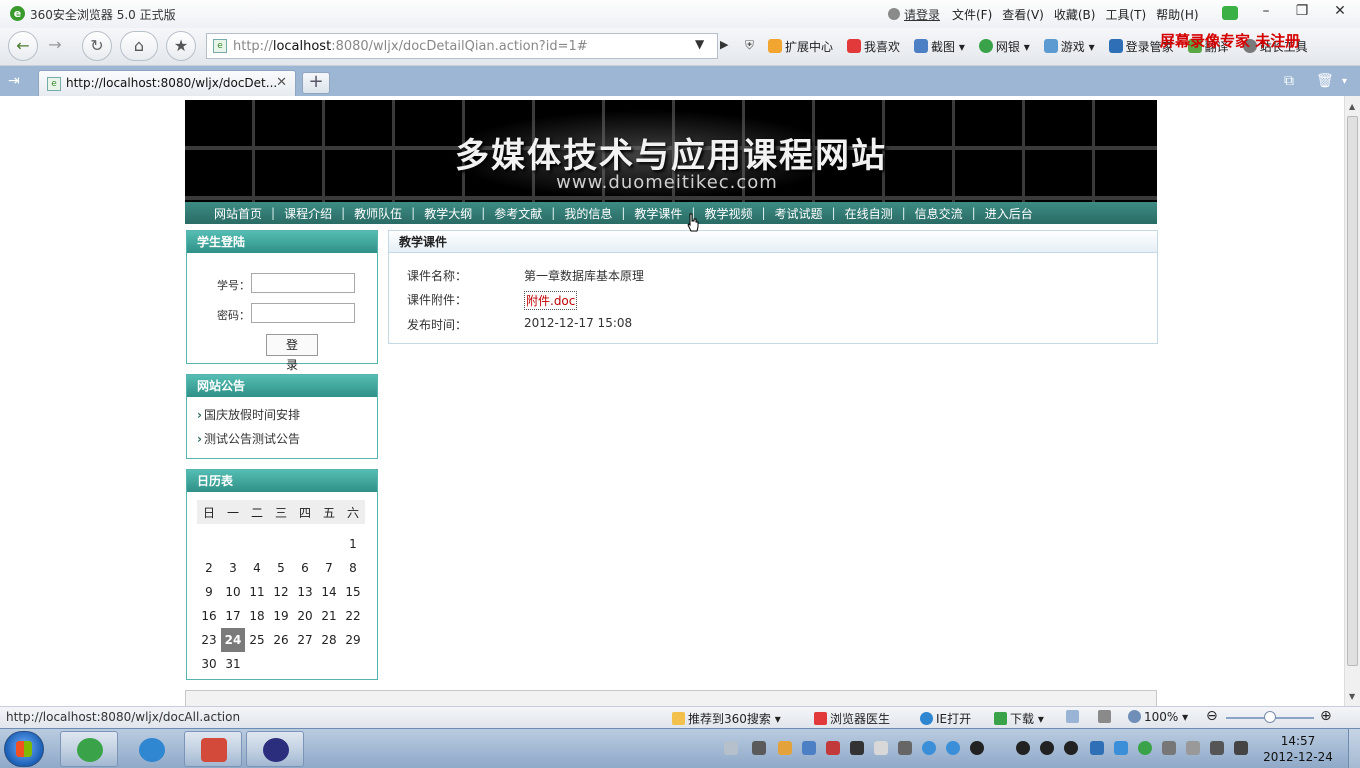 This screenshot has width=1360, height=768. What do you see at coordinates (1019, 718) in the screenshot?
I see `download-button: 下载 ▾` at bounding box center [1019, 718].